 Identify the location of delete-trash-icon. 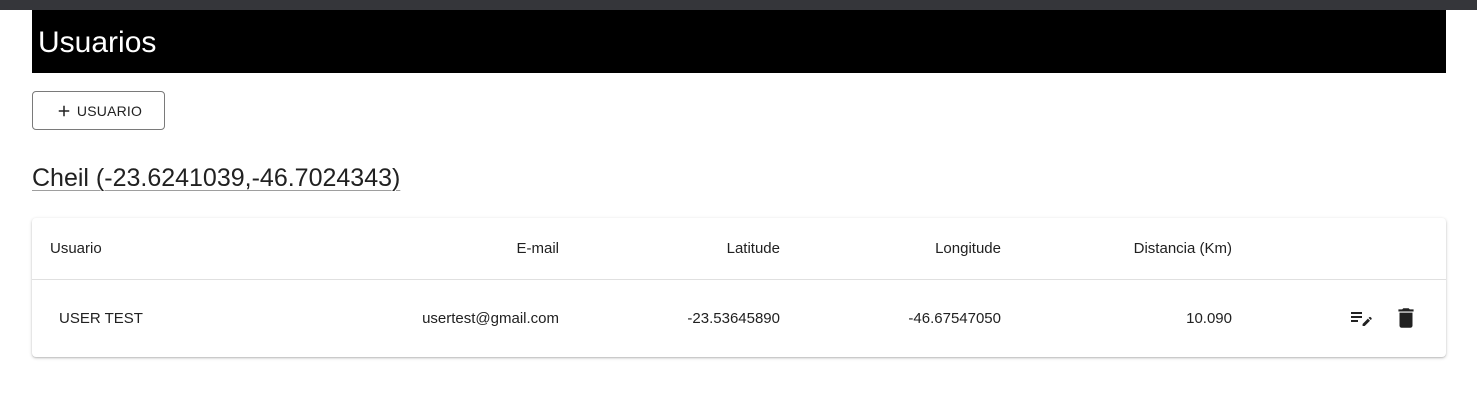
(1406, 318).